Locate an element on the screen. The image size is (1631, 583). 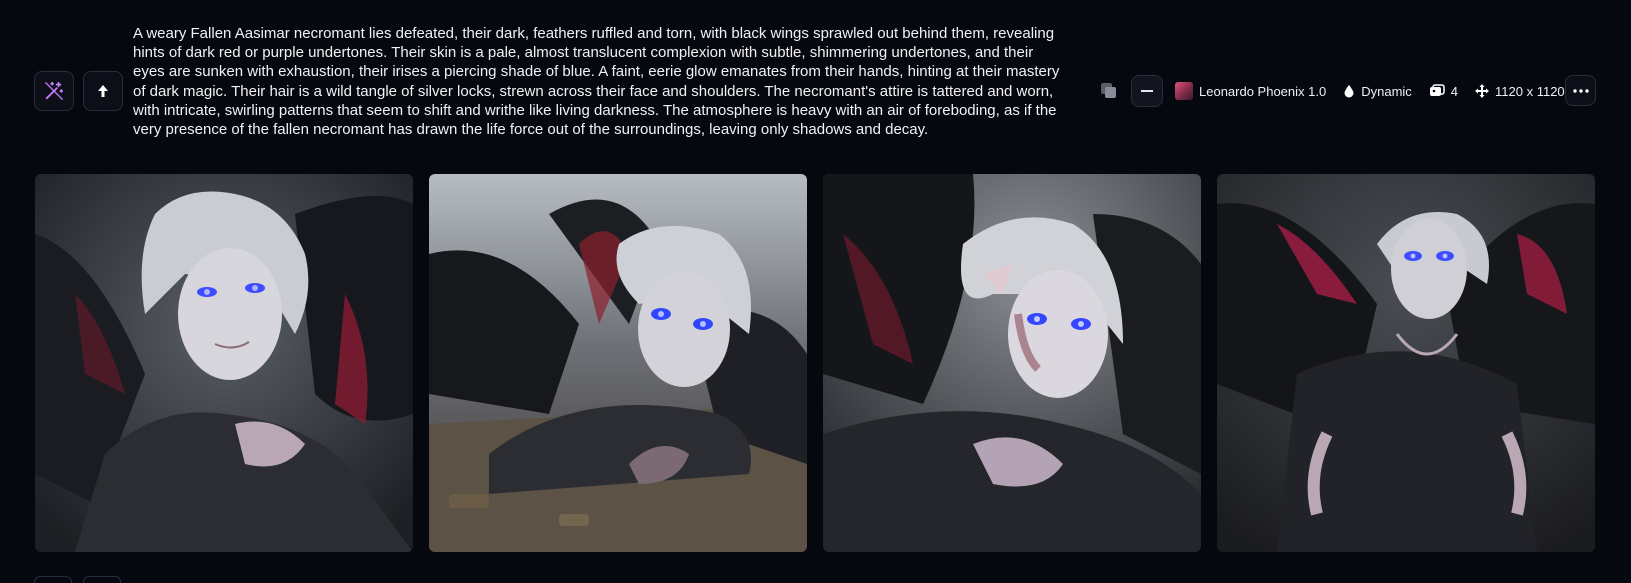
images-icon is located at coordinates (1437, 90).